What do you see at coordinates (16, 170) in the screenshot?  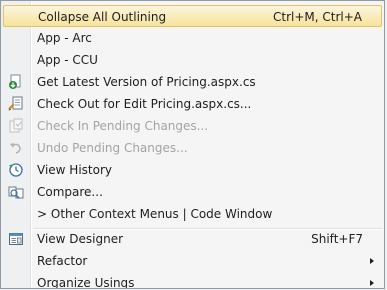 I see `history-icon` at bounding box center [16, 170].